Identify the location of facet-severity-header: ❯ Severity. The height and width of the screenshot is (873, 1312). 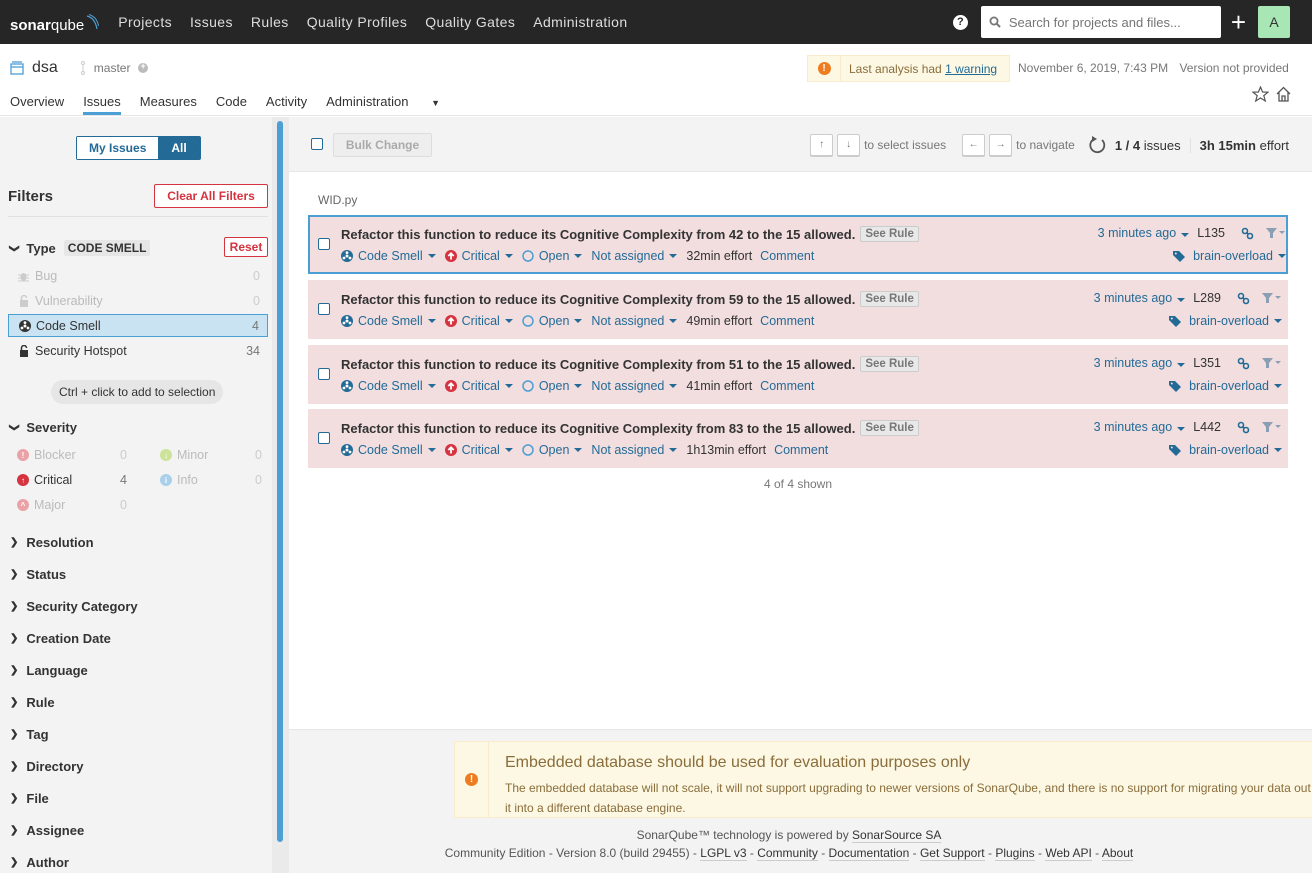
(43, 427).